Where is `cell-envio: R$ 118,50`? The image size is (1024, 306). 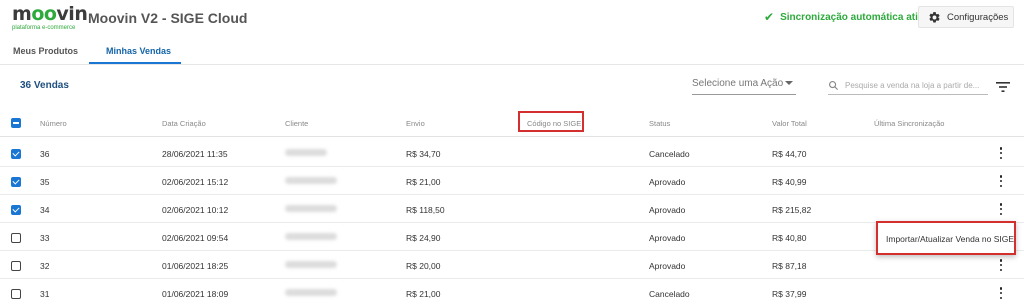
cell-envio: R$ 118,50 is located at coordinates (425, 210).